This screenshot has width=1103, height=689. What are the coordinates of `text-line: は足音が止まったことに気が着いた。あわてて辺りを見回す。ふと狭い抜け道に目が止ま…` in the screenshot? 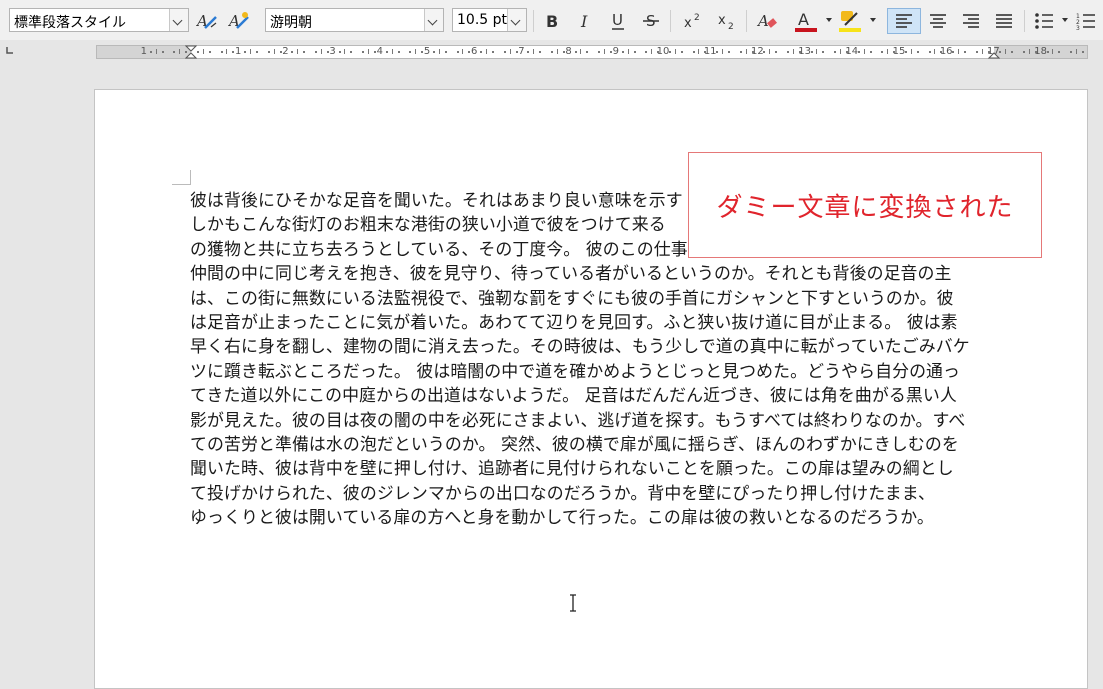 It's located at (595, 322).